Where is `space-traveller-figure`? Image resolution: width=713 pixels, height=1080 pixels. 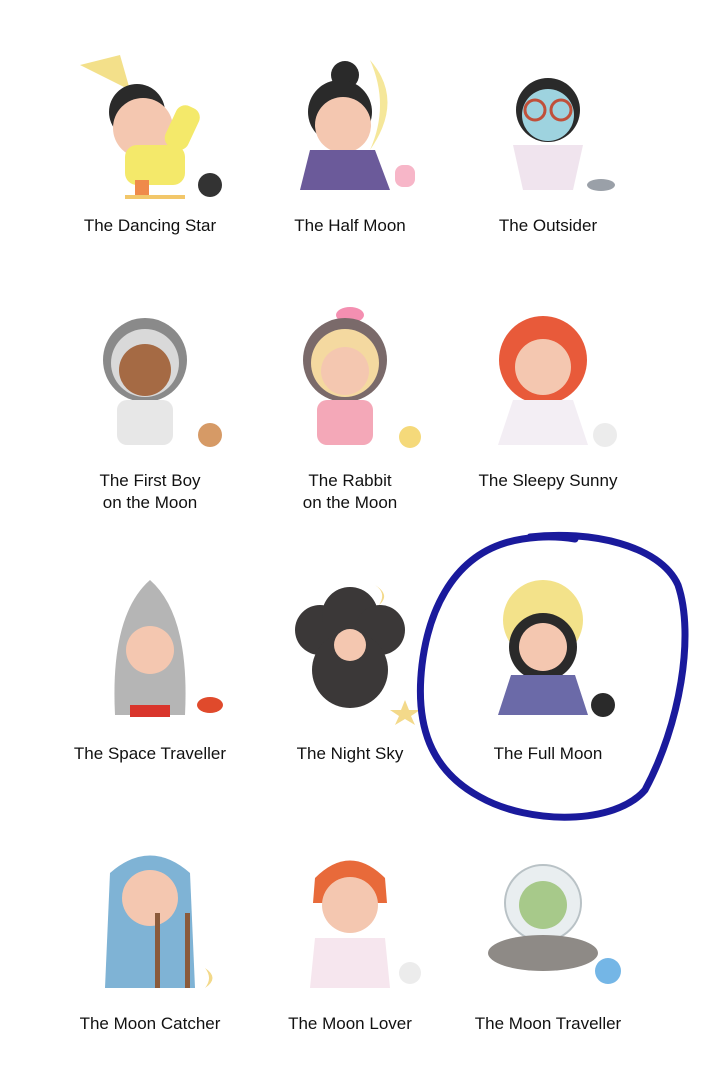 space-traveller-figure is located at coordinates (168, 648).